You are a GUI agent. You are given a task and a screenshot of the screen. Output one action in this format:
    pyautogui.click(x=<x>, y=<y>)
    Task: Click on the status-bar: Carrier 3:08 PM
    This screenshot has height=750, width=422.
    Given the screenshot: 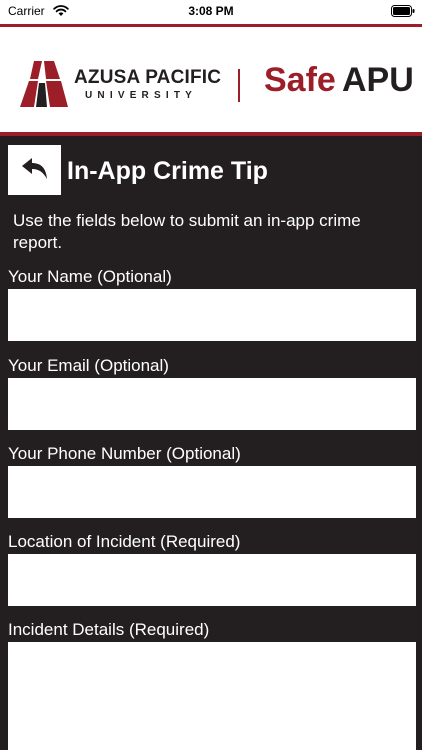 What is the action you would take?
    pyautogui.click(x=211, y=12)
    